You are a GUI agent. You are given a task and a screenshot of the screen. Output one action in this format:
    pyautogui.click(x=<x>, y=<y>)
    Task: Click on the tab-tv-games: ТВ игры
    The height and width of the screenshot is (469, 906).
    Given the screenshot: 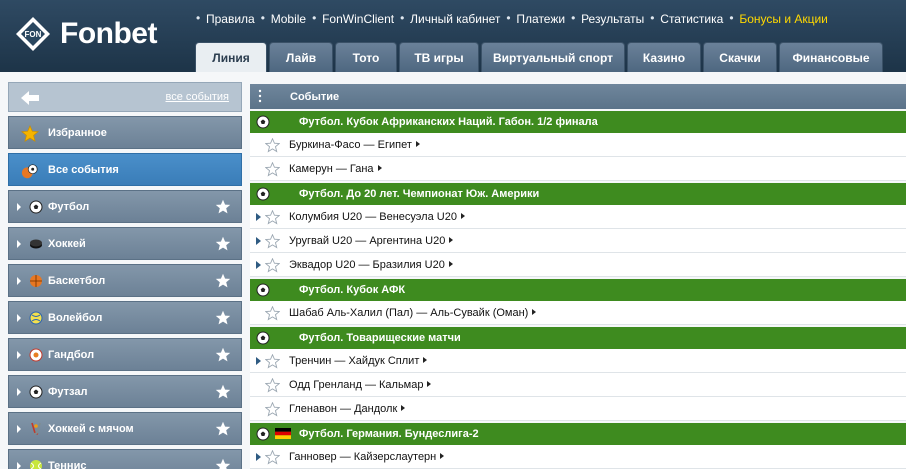 What is the action you would take?
    pyautogui.click(x=439, y=57)
    